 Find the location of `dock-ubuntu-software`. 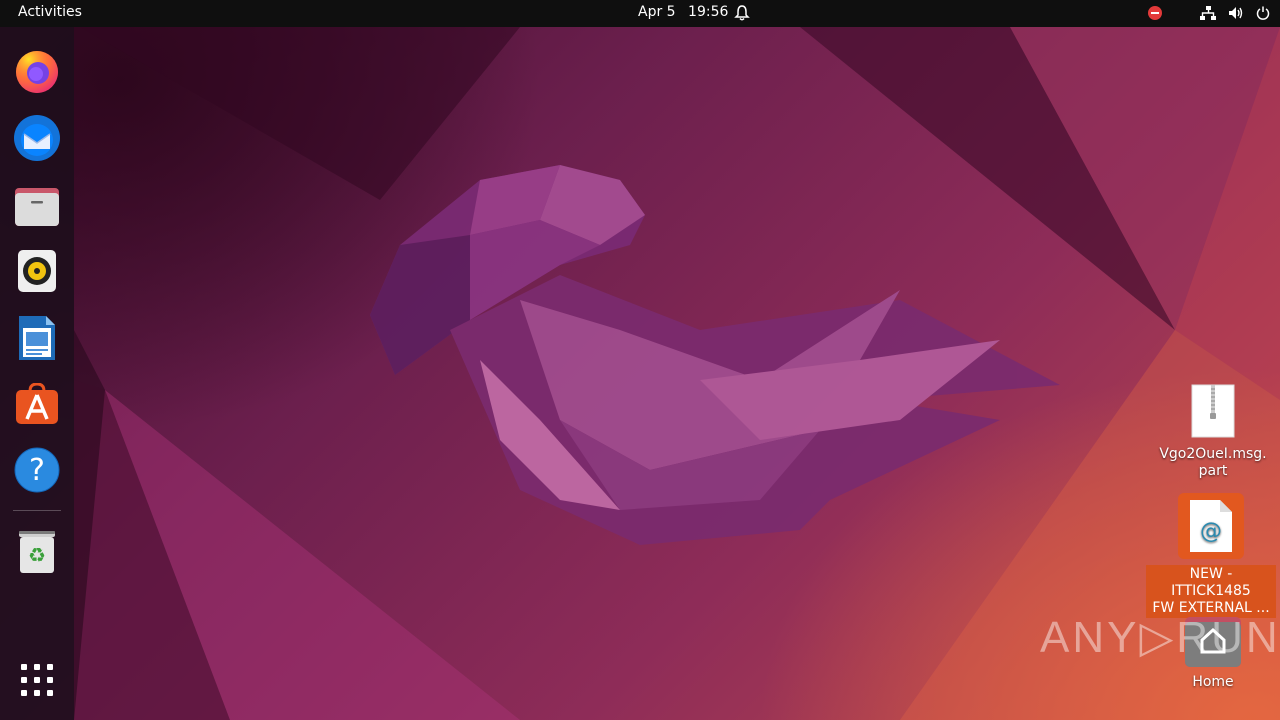

dock-ubuntu-software is located at coordinates (37, 404).